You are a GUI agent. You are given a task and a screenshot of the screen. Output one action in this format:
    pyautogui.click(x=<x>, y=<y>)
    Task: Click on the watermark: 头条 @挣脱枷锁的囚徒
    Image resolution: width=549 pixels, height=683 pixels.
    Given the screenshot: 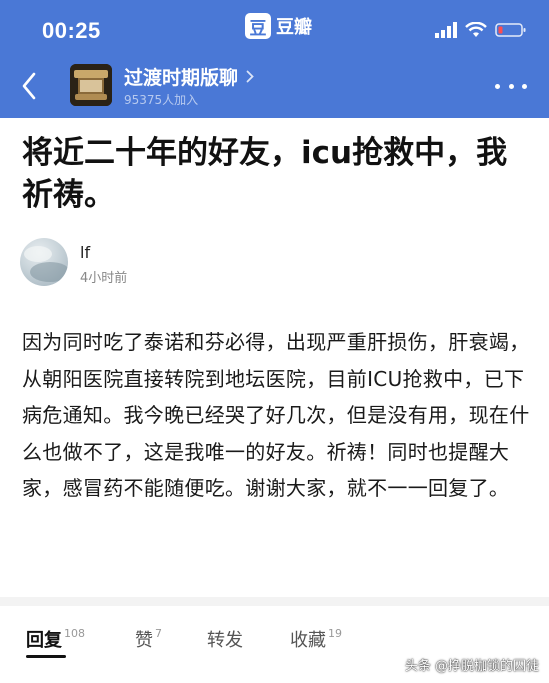 What is the action you would take?
    pyautogui.click(x=471, y=666)
    